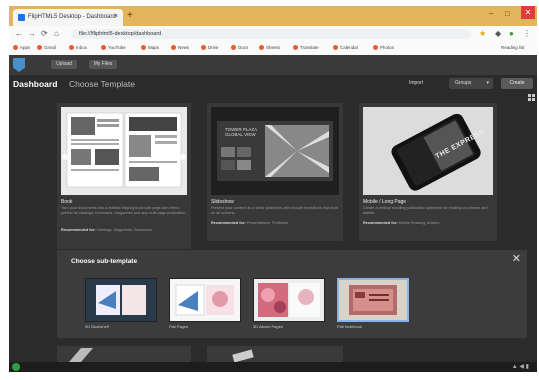 The height and width of the screenshot is (380, 539). Describe the element at coordinates (520, 367) in the screenshot. I see `tray-icons: ▲ ◀ ▮` at that location.